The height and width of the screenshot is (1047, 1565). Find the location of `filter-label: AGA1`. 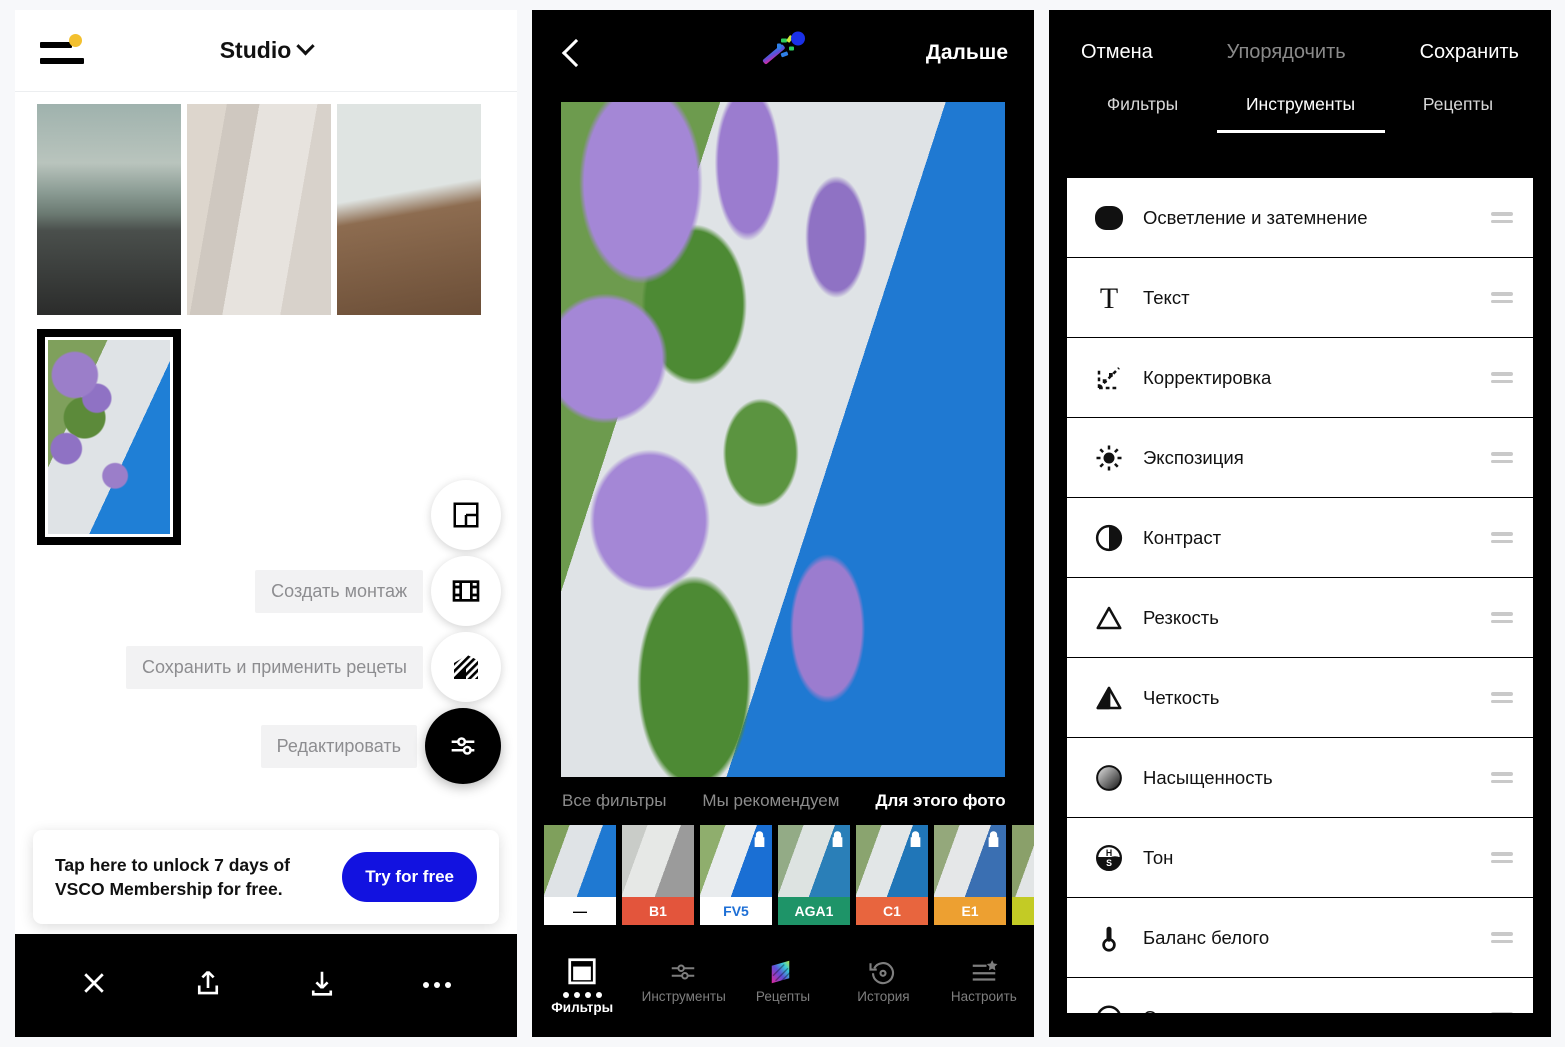

filter-label: AGA1 is located at coordinates (814, 911).